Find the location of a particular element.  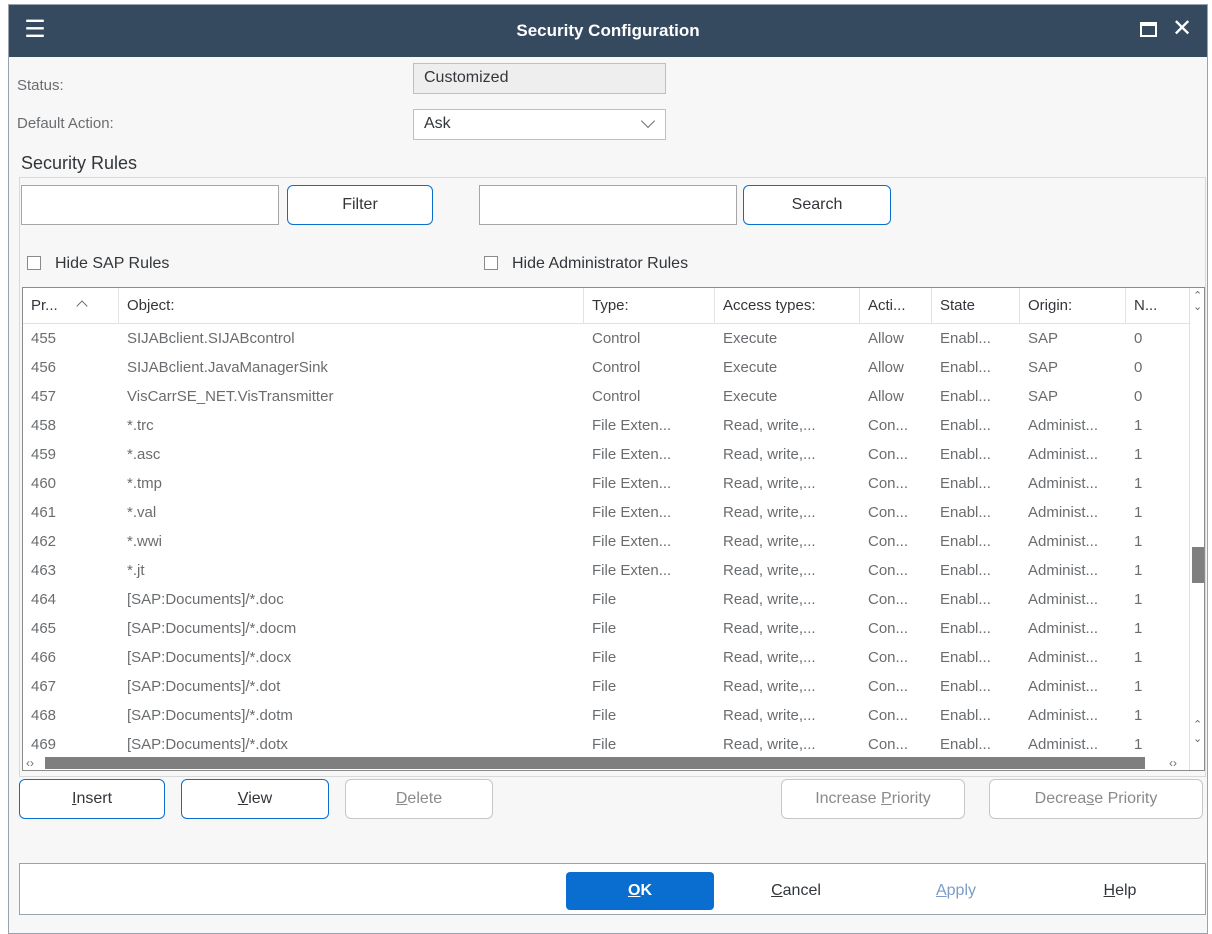

vertical-scrollbar: ⌃ ⌄ ⌃ ⌄ is located at coordinates (1196, 529).